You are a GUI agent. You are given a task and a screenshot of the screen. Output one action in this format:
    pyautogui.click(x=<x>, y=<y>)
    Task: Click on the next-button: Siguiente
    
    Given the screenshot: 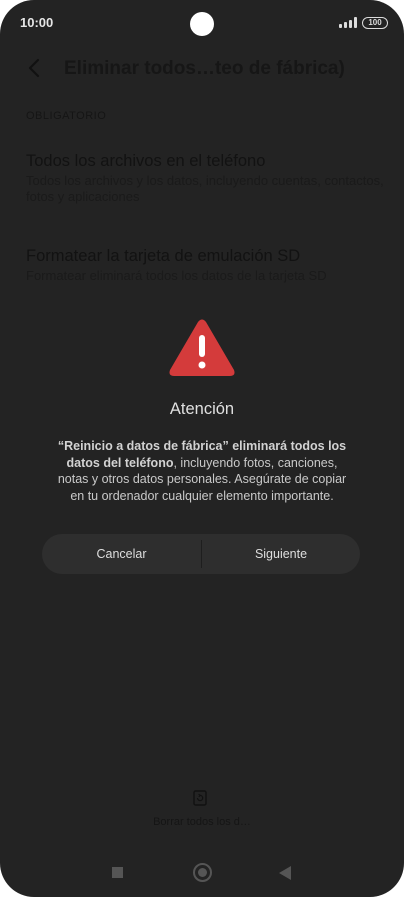 What is the action you would take?
    pyautogui.click(x=281, y=554)
    